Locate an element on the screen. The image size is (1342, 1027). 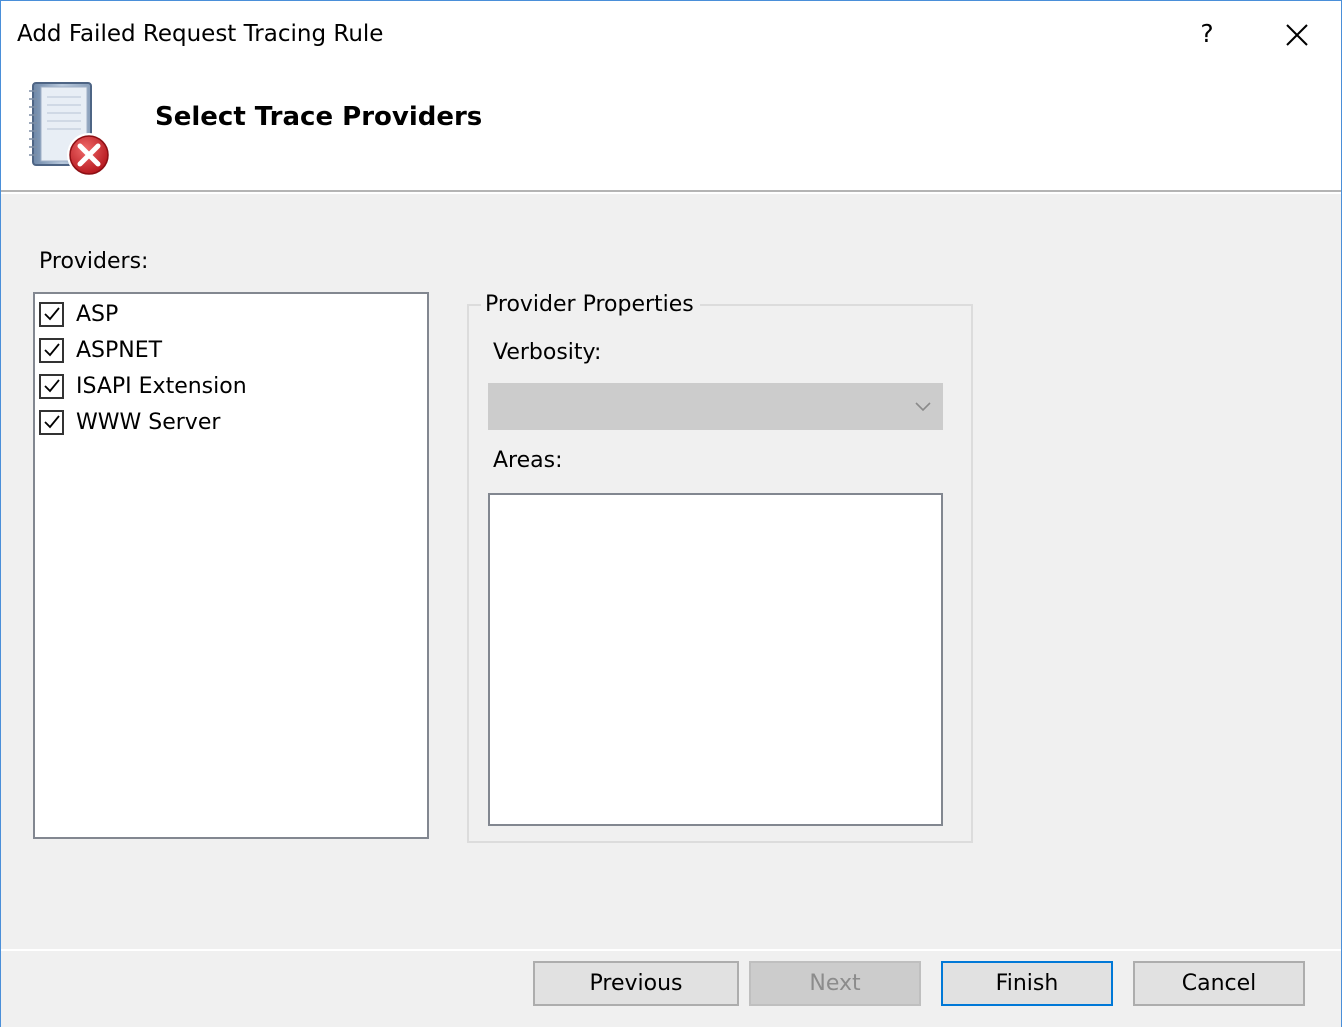
help-button: ? is located at coordinates (1207, 34).